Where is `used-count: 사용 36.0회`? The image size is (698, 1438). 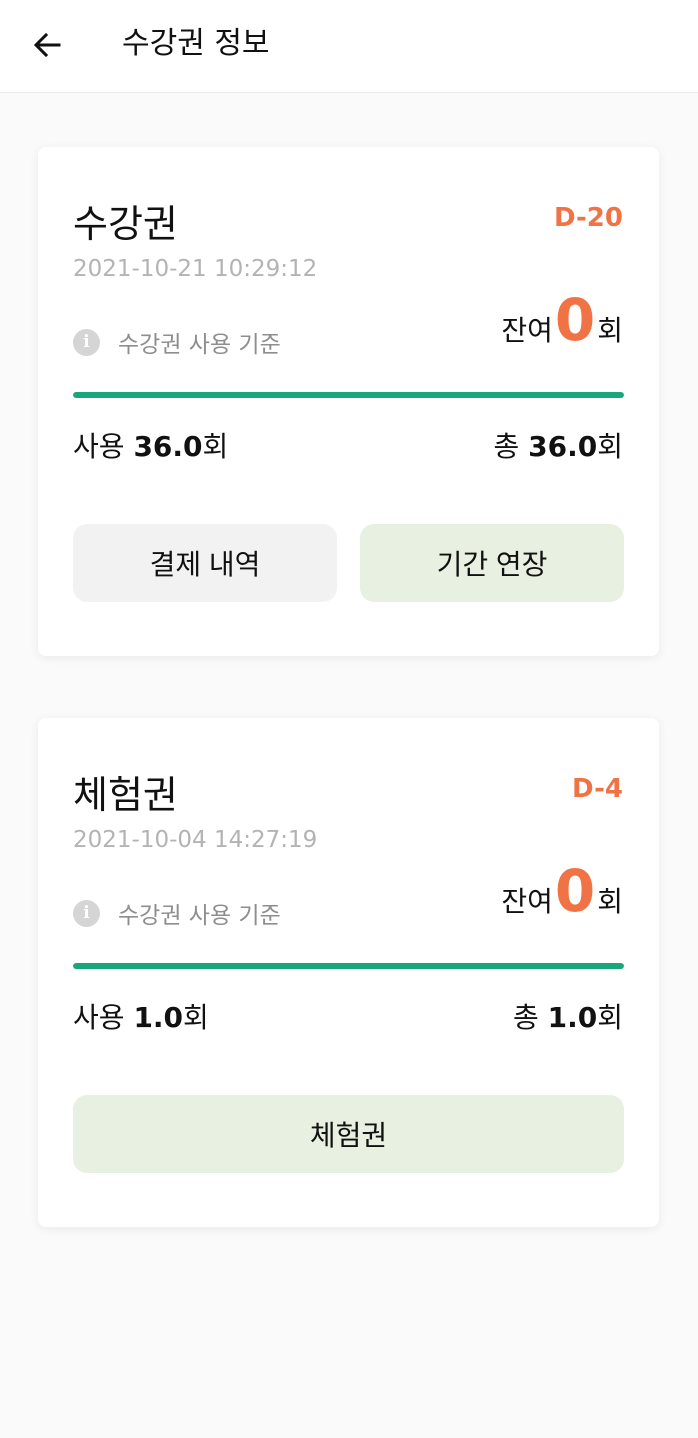
used-count: 사용 36.0회 is located at coordinates (150, 447).